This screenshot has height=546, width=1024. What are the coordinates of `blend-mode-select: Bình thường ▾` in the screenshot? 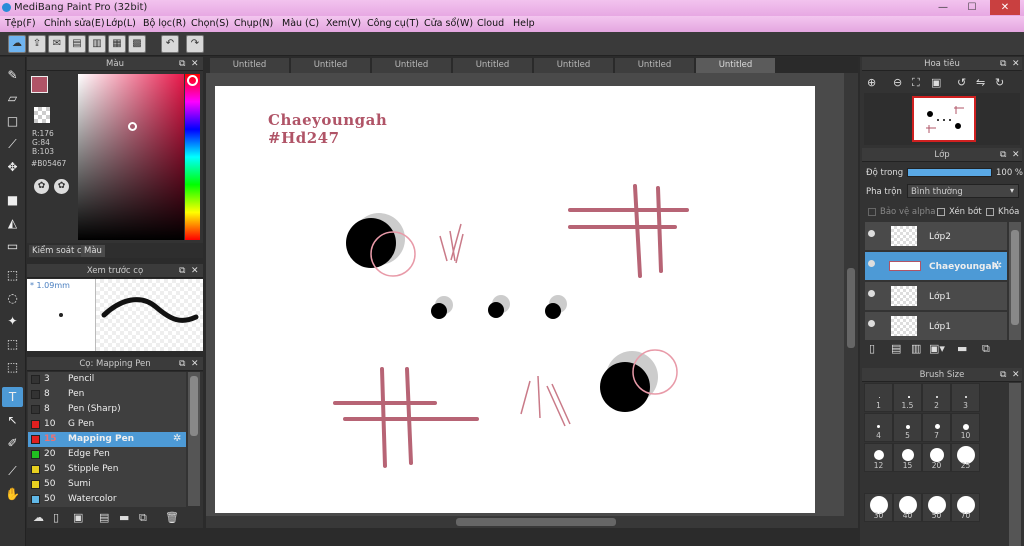 It's located at (963, 191).